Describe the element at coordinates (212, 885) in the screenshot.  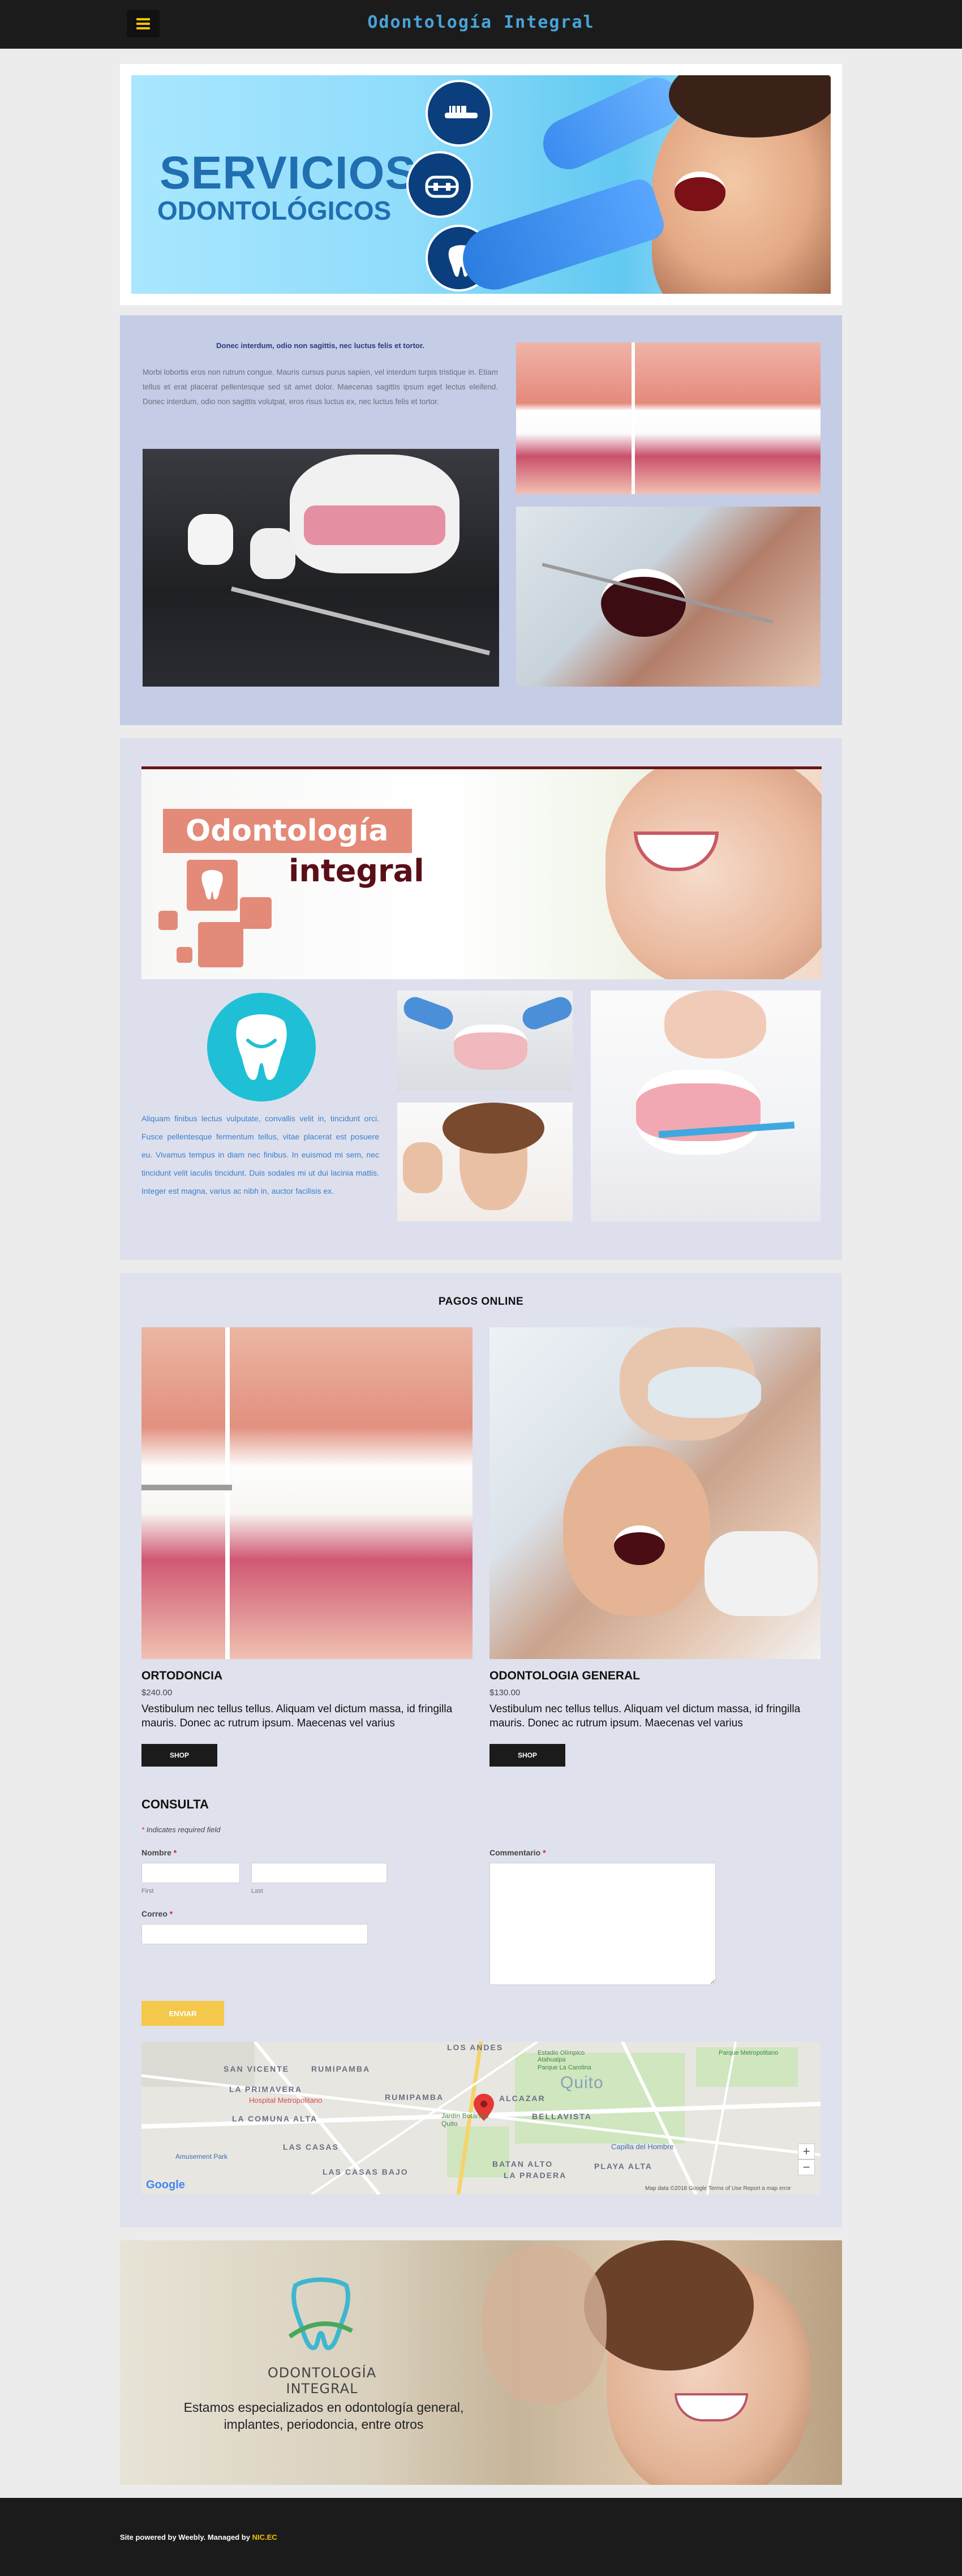
I see `tooth-square-icon` at that location.